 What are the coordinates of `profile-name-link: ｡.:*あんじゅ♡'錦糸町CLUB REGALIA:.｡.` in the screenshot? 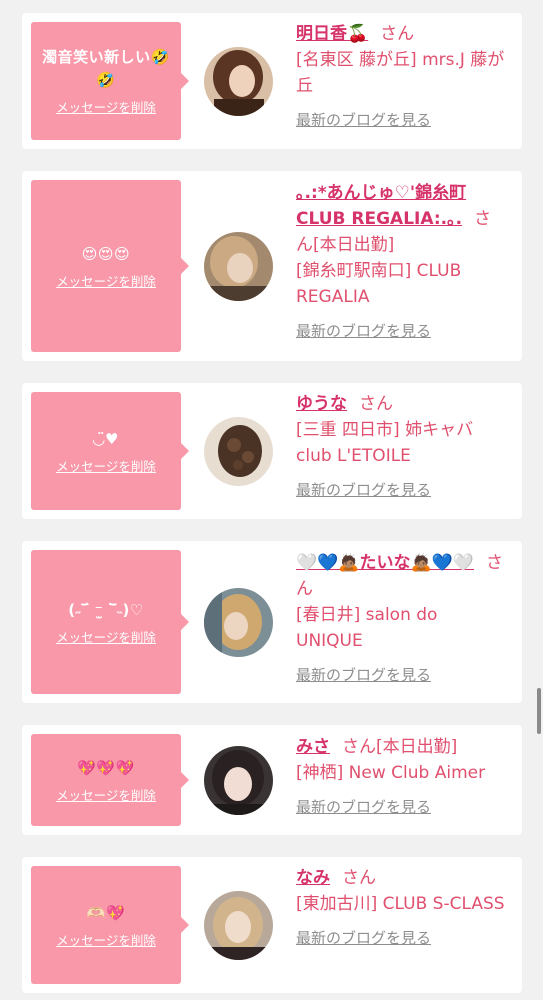 It's located at (381, 206).